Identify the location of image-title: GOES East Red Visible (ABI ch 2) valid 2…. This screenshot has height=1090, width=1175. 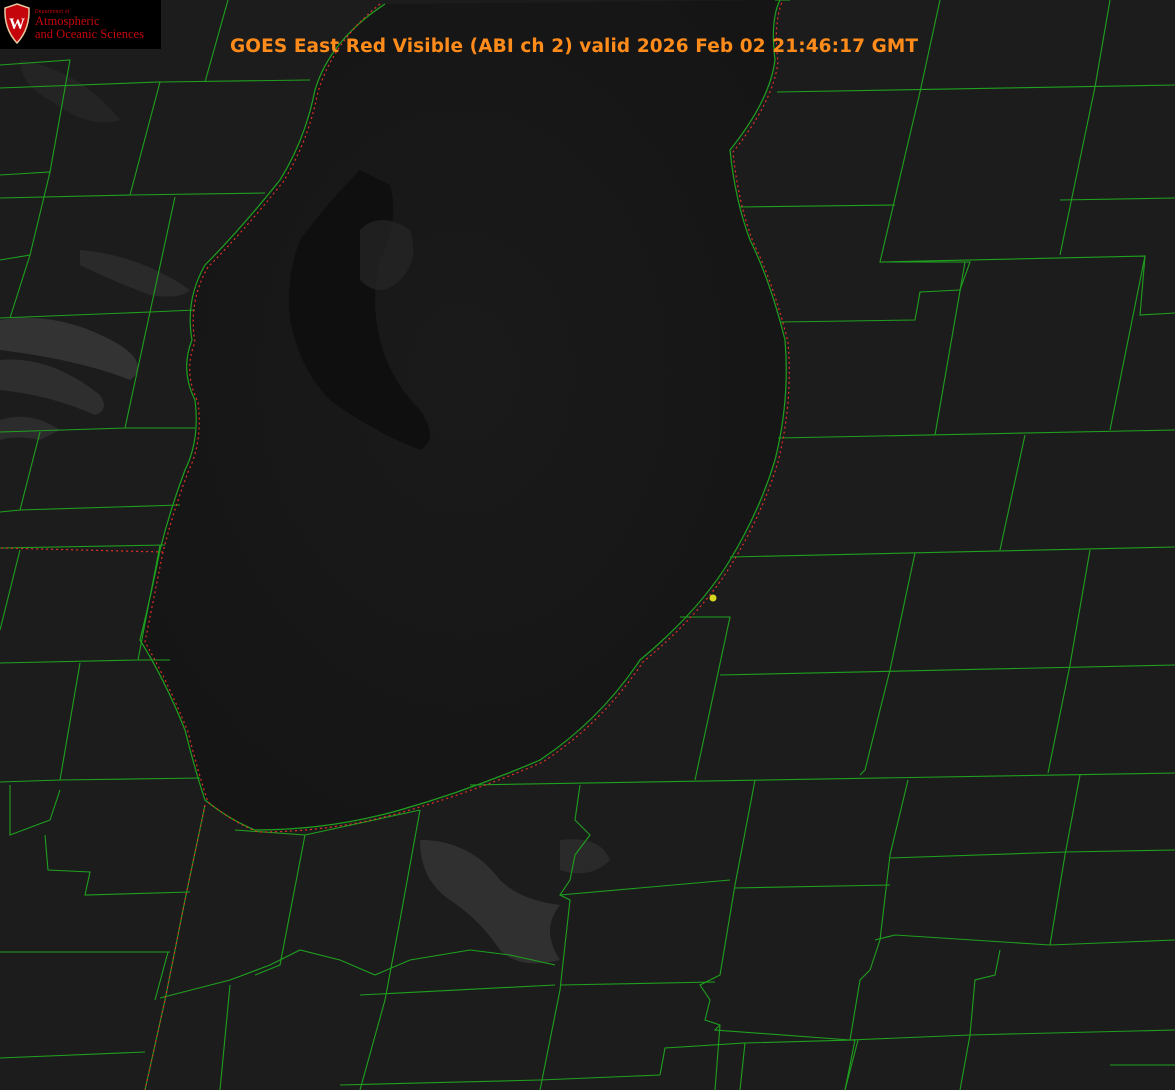
(574, 46).